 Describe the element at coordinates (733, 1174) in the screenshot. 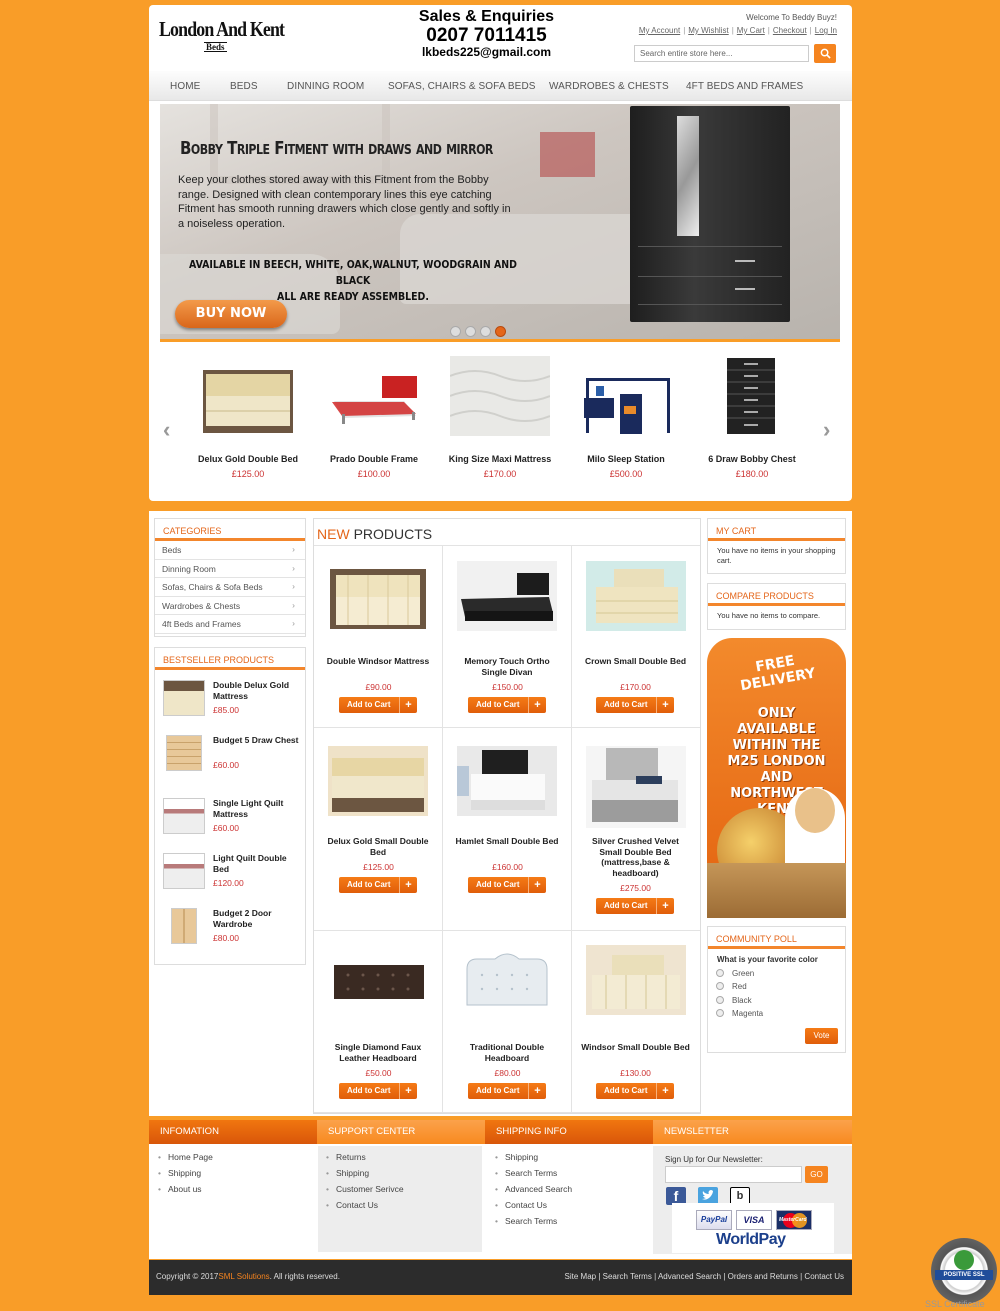

I see `newsletter-email-input` at that location.